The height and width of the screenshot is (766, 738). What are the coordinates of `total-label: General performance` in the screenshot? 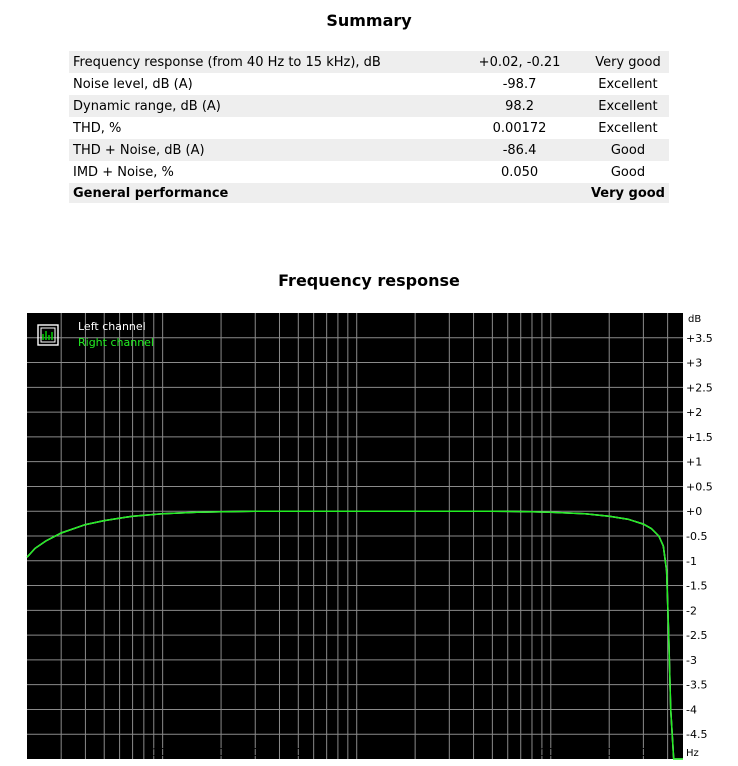 It's located at (261, 193).